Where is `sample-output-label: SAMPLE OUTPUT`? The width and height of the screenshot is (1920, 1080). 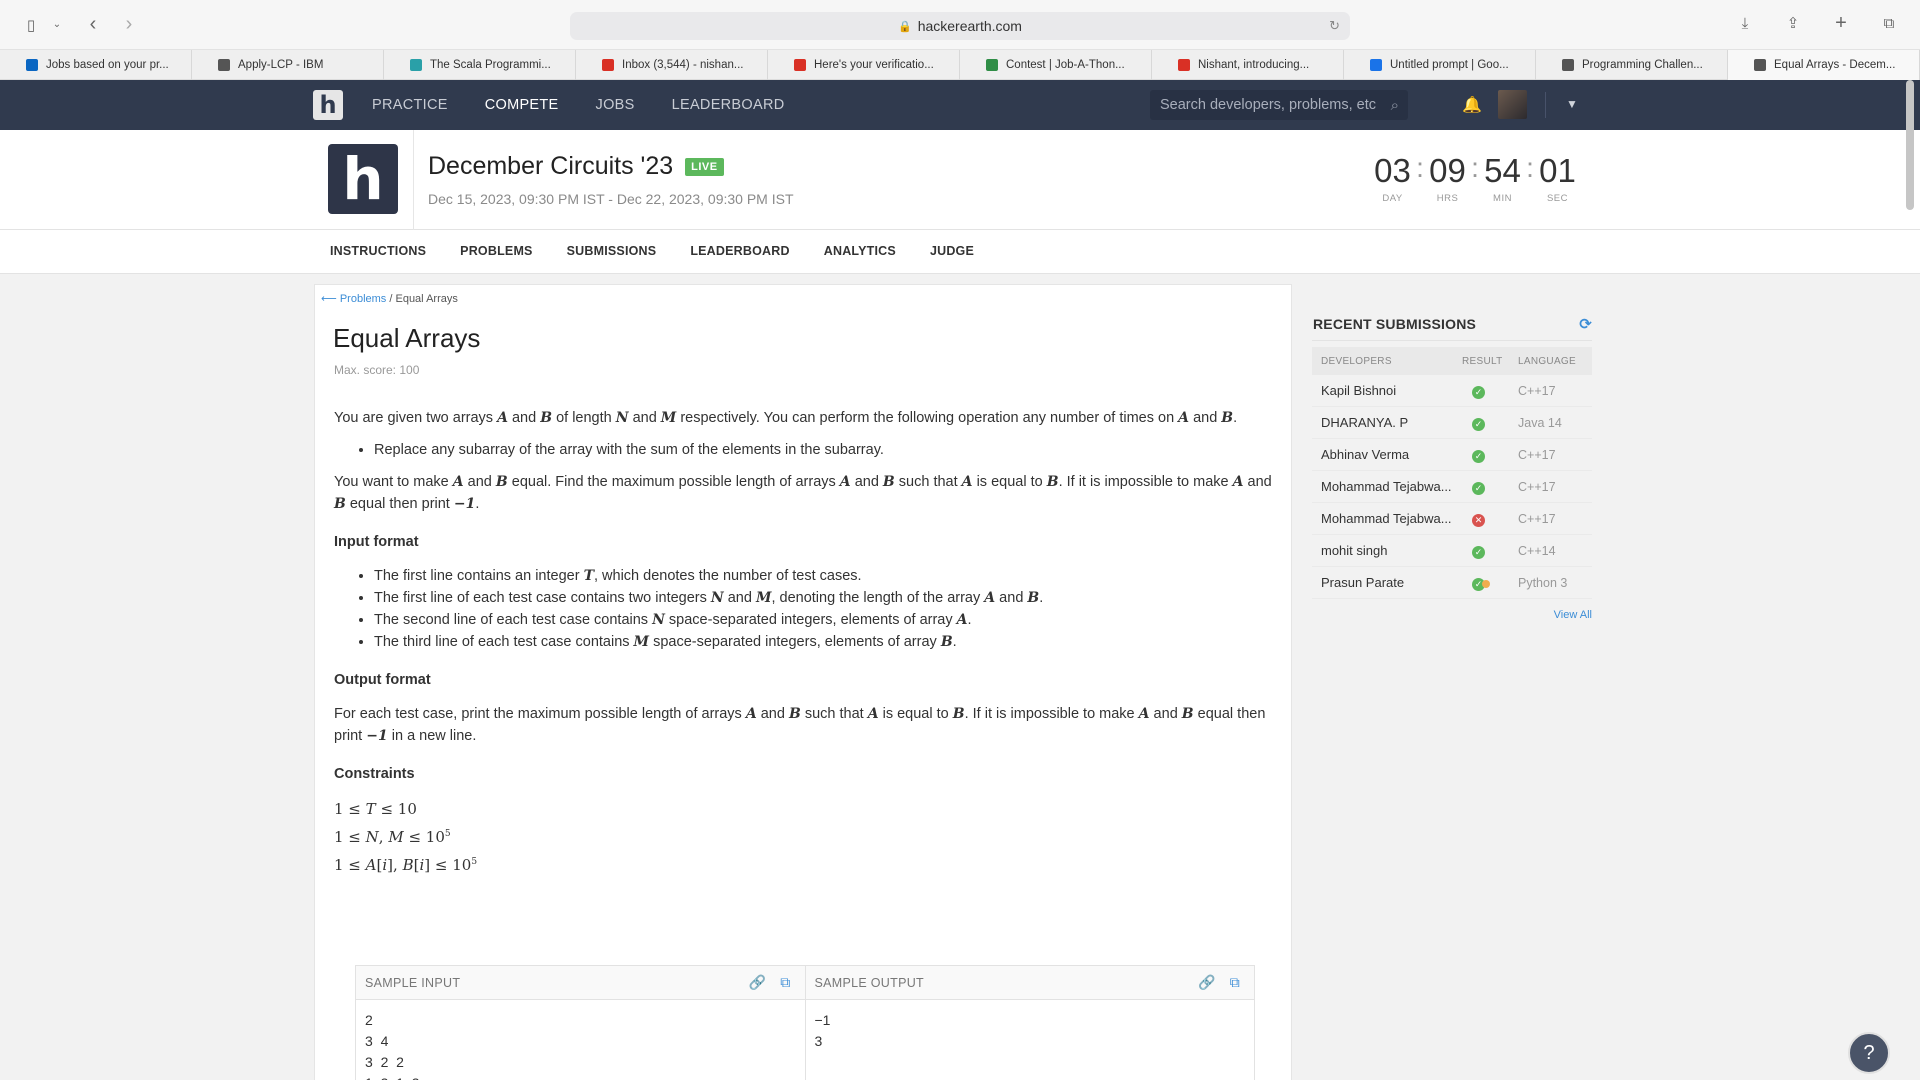
sample-output-label: SAMPLE OUTPUT is located at coordinates (869, 982).